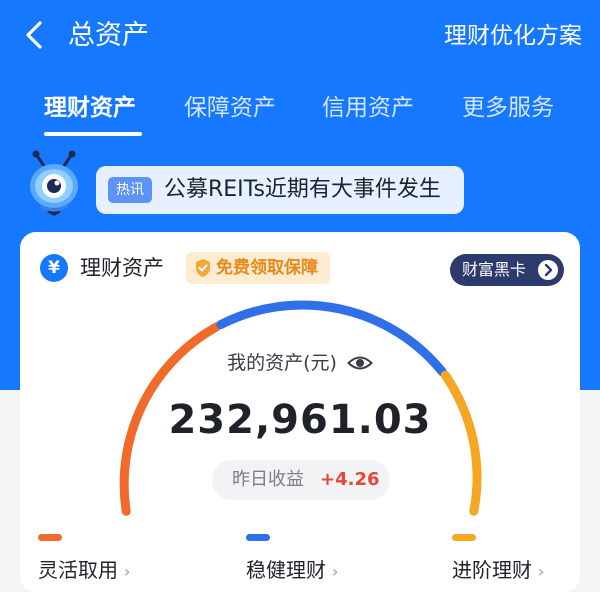 This screenshot has width=600, height=592. Describe the element at coordinates (359, 363) in the screenshot. I see `eye-icon` at that location.